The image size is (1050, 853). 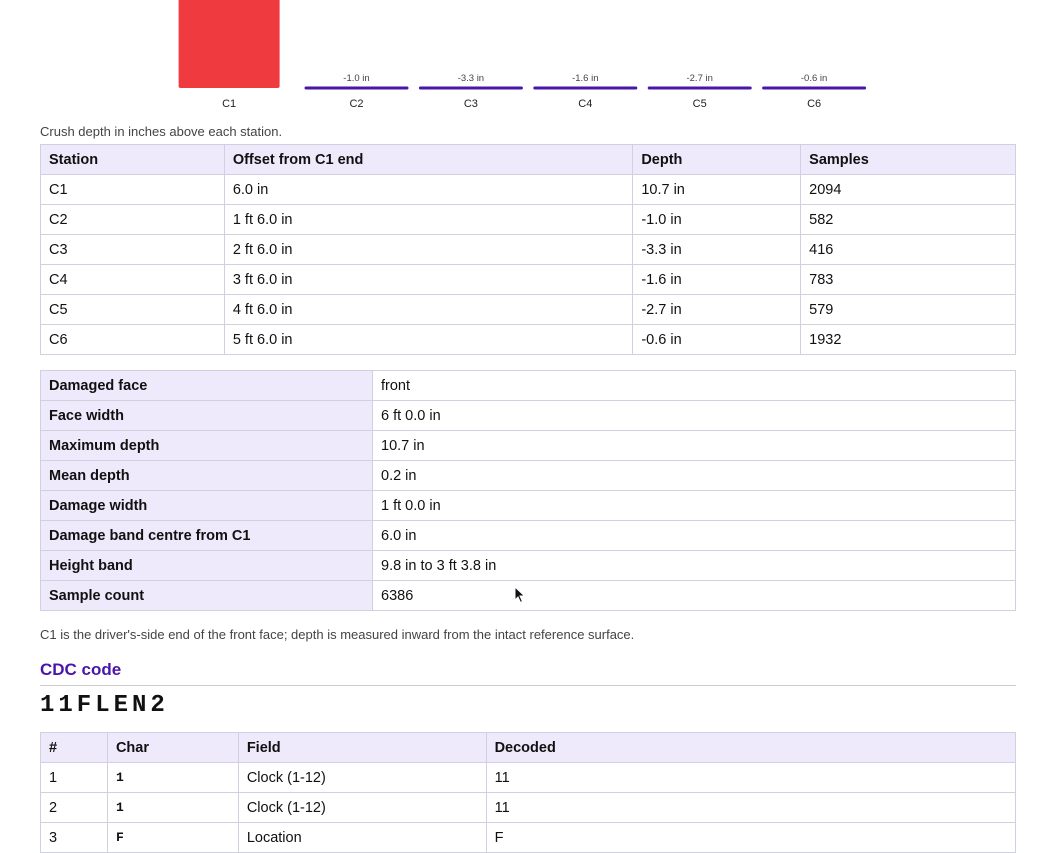 What do you see at coordinates (356, 104) in the screenshot?
I see `station-label-c2: C2` at bounding box center [356, 104].